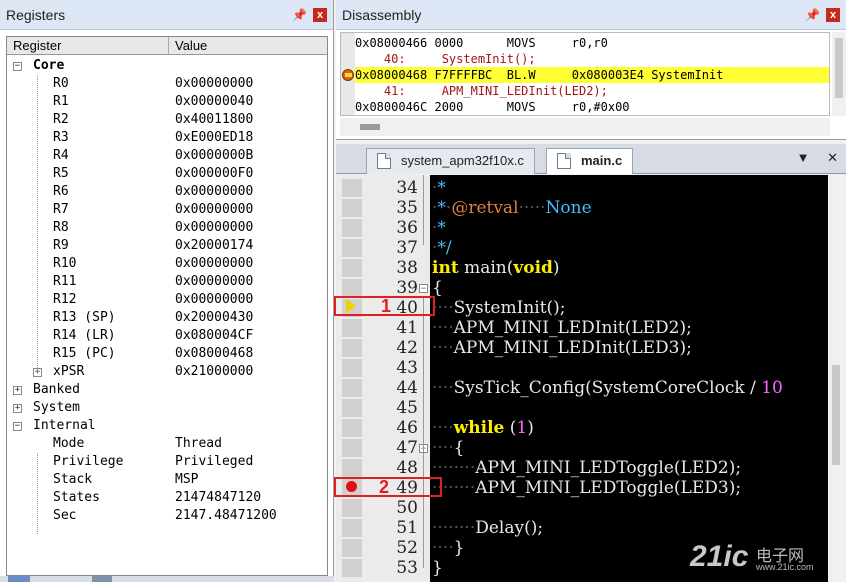 This screenshot has width=846, height=582. What do you see at coordinates (167, 228) in the screenshot?
I see `register-row: R8 0x00000000` at bounding box center [167, 228].